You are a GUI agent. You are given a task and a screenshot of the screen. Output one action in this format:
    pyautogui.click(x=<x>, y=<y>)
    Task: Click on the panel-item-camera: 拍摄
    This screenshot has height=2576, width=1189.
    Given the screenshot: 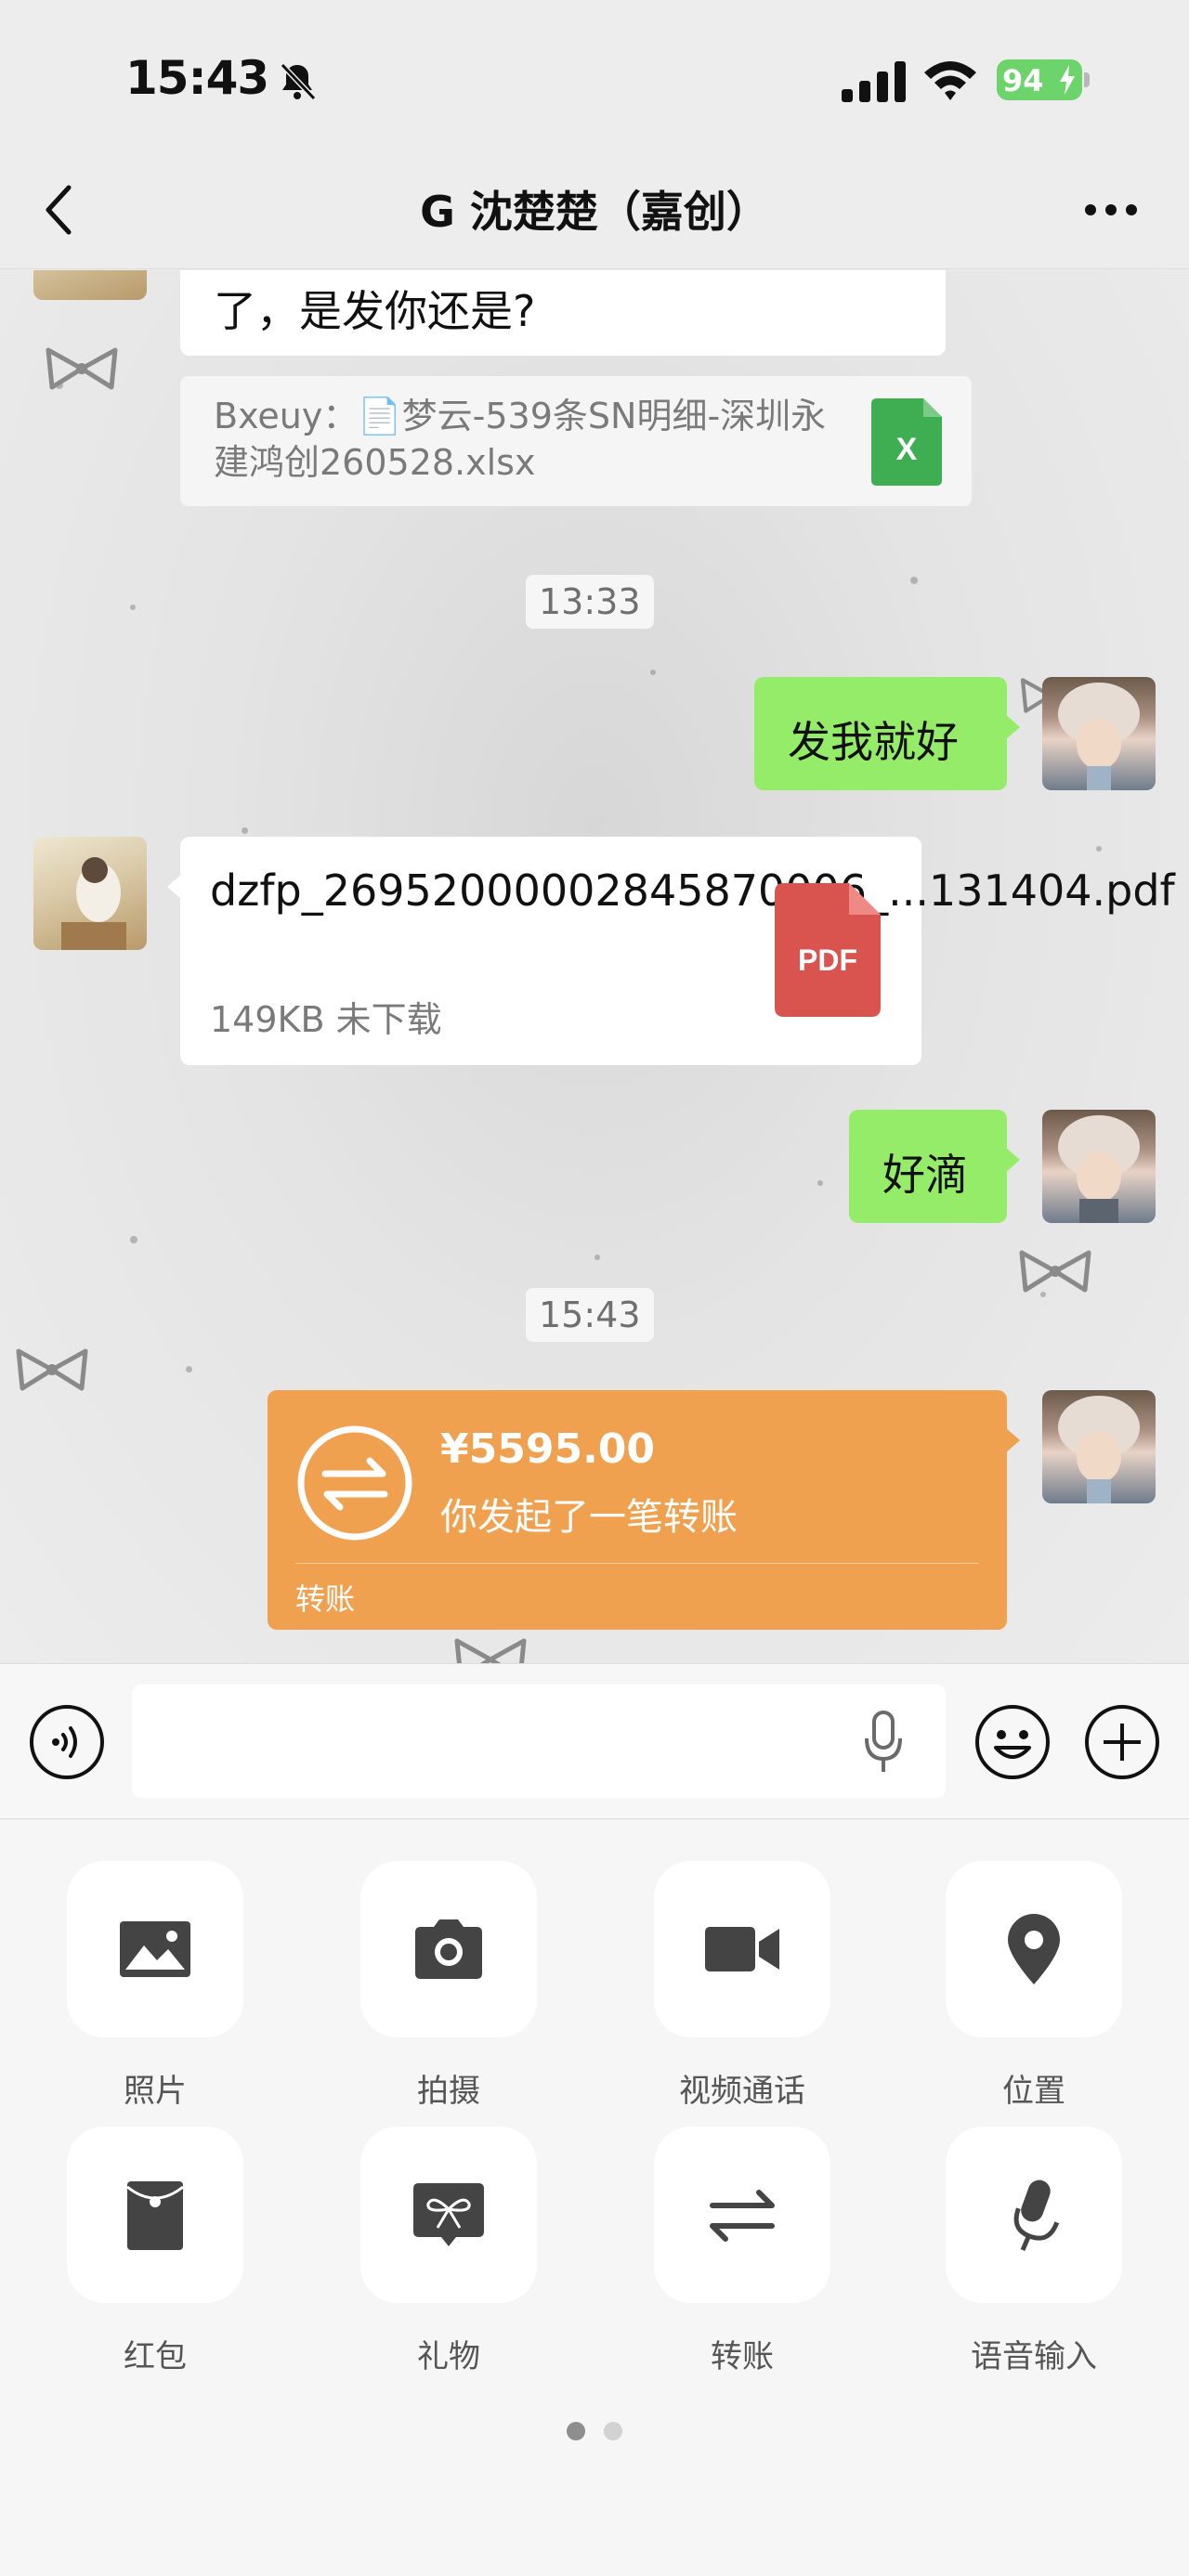 What is the action you would take?
    pyautogui.click(x=453, y=1991)
    